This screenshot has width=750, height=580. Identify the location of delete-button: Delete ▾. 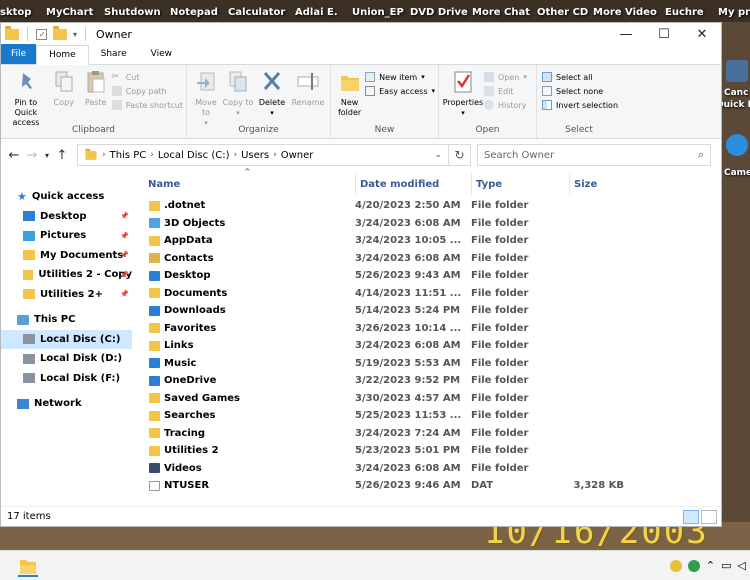
(272, 93).